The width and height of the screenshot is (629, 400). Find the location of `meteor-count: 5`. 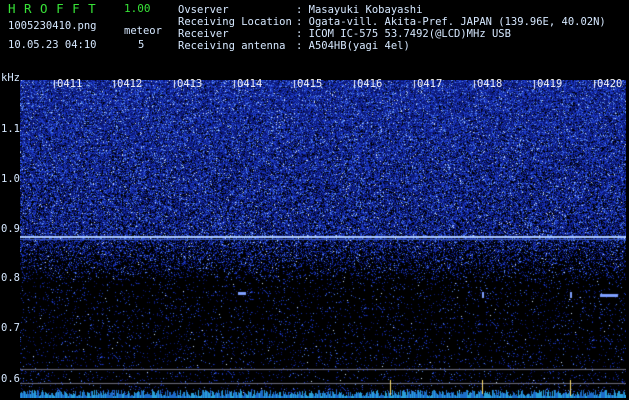

meteor-count: 5 is located at coordinates (141, 45).